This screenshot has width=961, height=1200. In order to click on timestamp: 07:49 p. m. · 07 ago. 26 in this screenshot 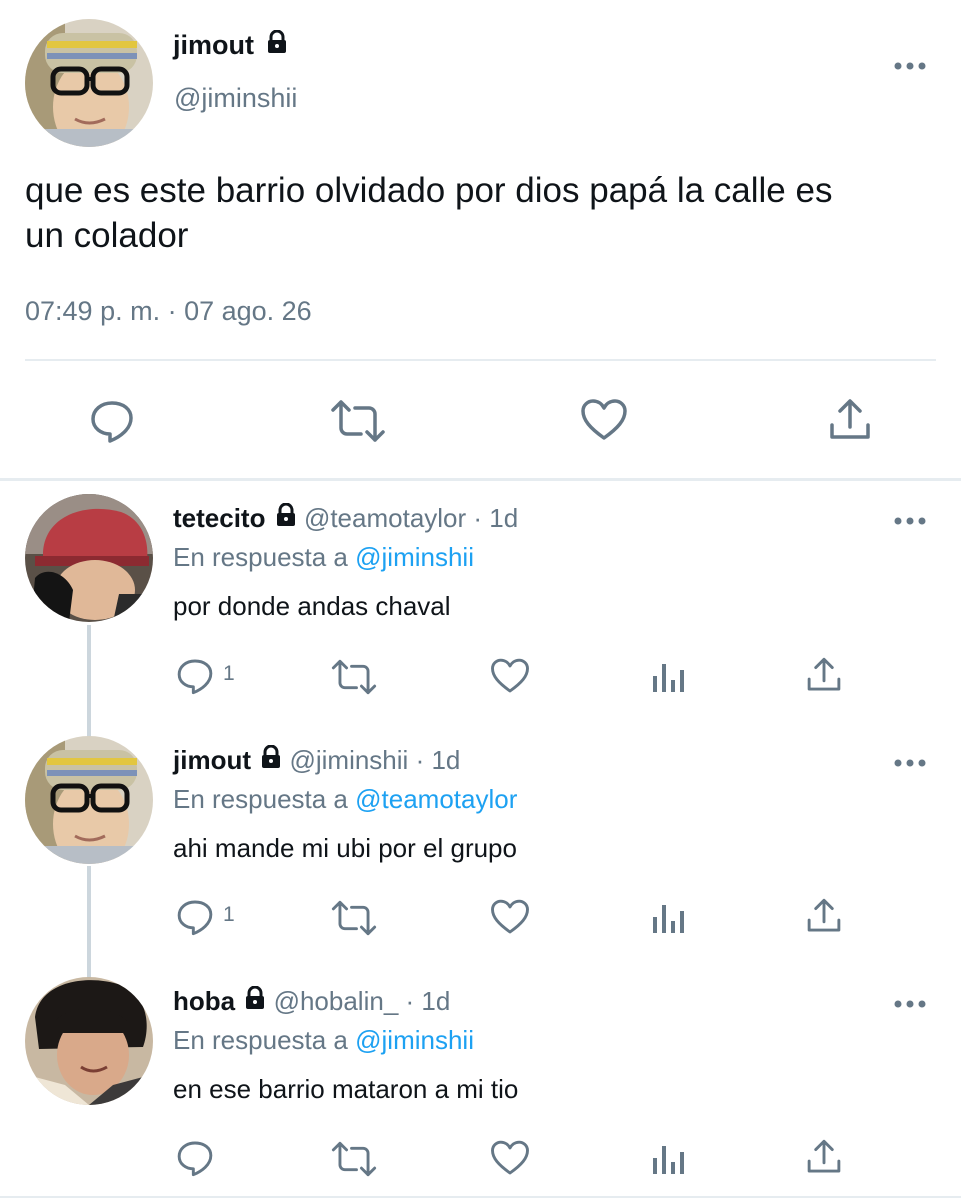, I will do `click(168, 311)`.